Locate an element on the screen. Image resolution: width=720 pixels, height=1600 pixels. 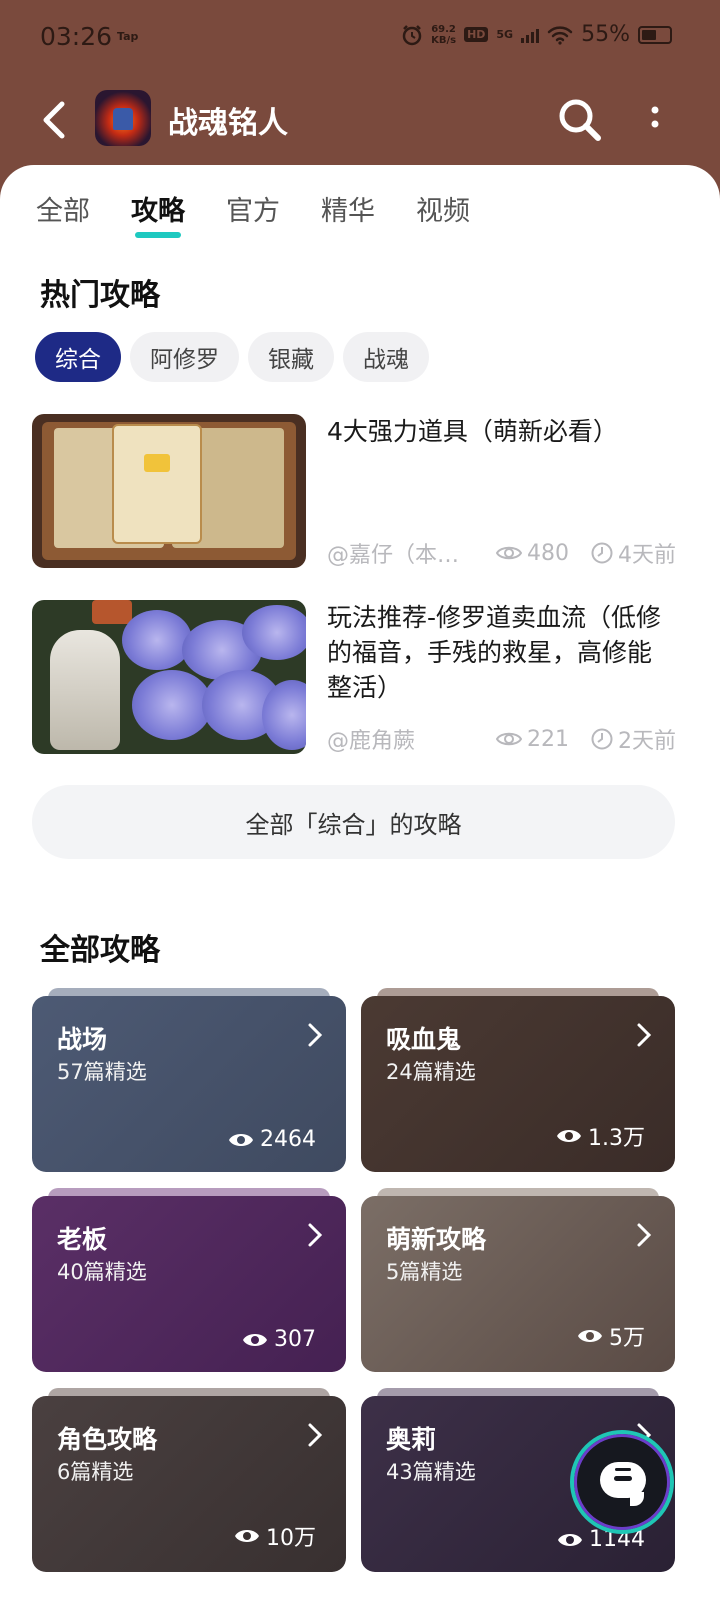
category-count: 57篇精选 is located at coordinates (102, 1072).